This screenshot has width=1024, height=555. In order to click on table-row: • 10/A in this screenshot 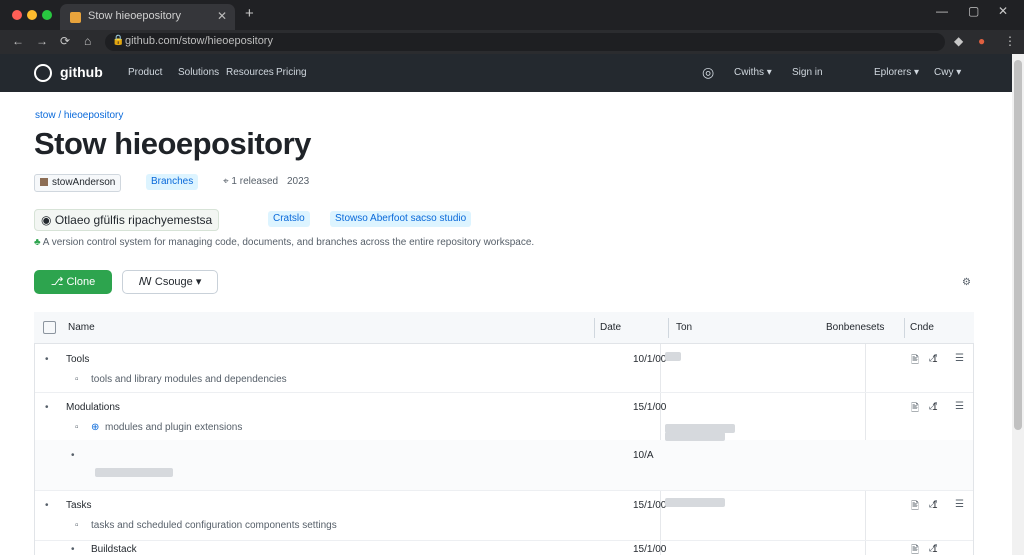, I will do `click(504, 461)`.